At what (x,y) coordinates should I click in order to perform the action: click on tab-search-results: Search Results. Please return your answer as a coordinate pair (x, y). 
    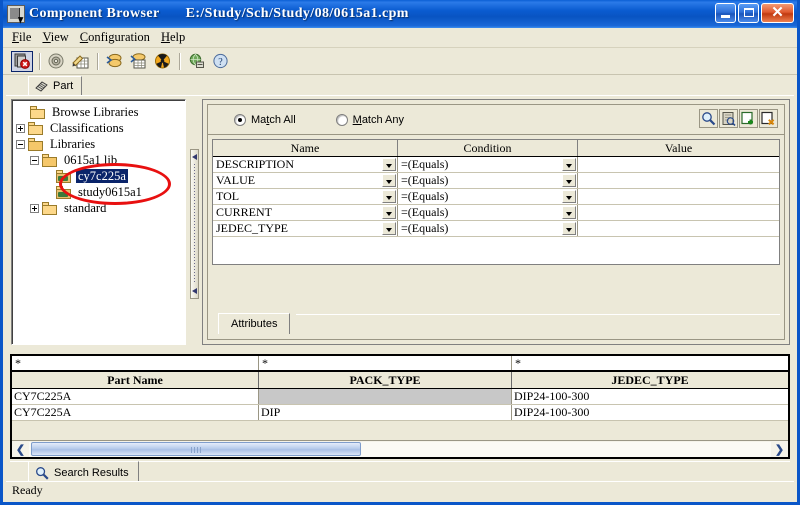
    Looking at the image, I should click on (83, 472).